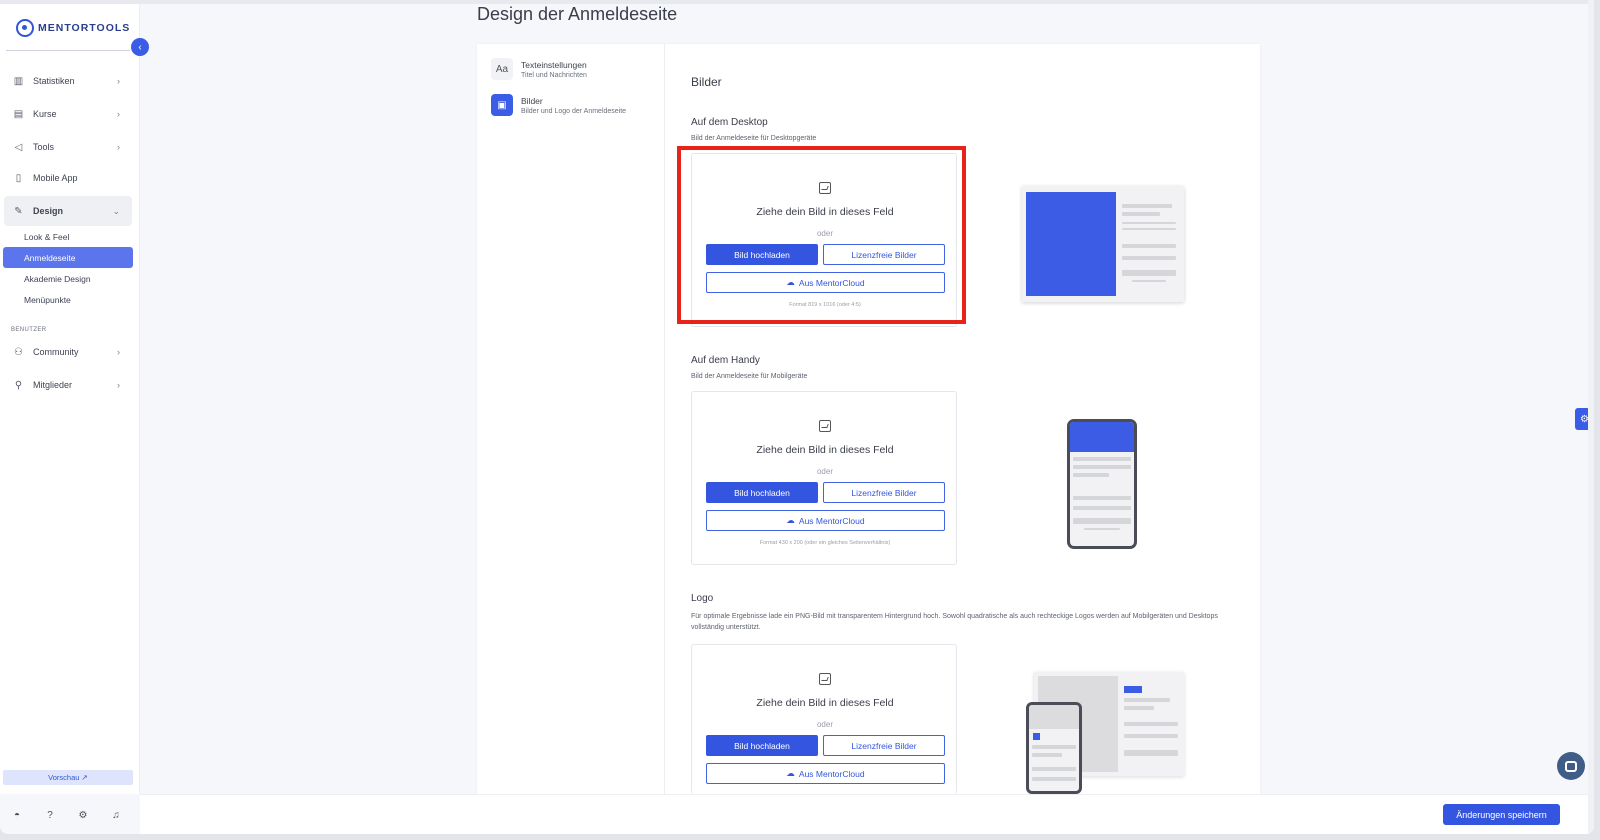  What do you see at coordinates (1501, 814) in the screenshot?
I see `save-changes-button: Änderungen speichern` at bounding box center [1501, 814].